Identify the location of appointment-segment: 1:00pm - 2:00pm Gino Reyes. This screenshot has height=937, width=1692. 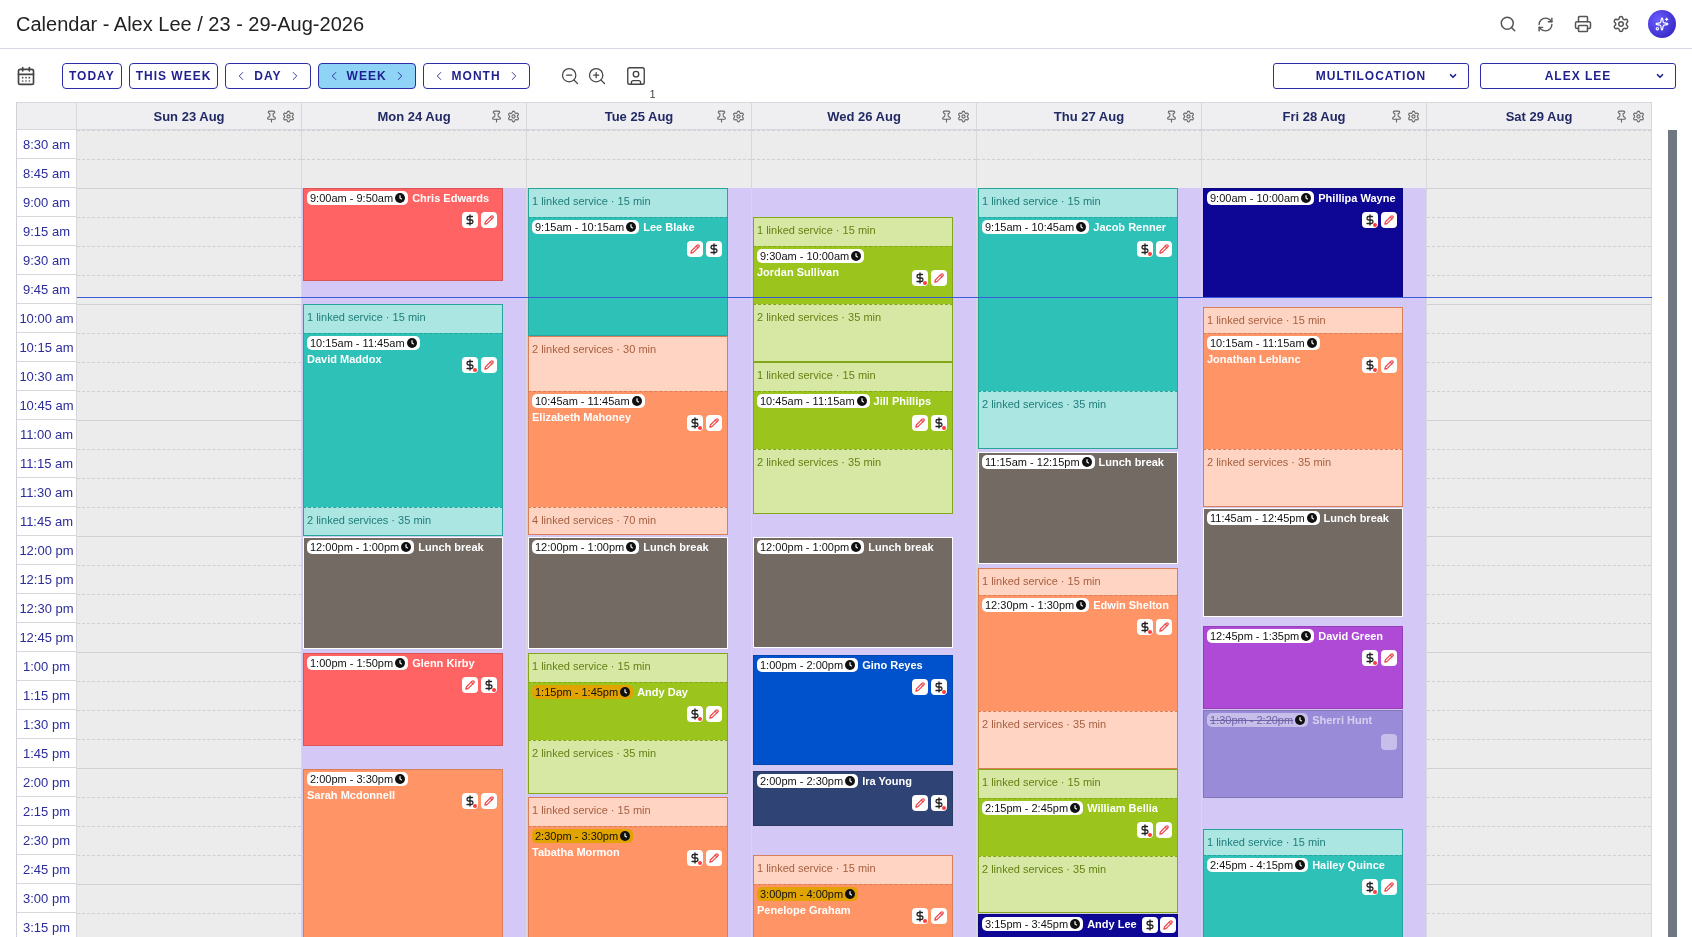
(853, 710).